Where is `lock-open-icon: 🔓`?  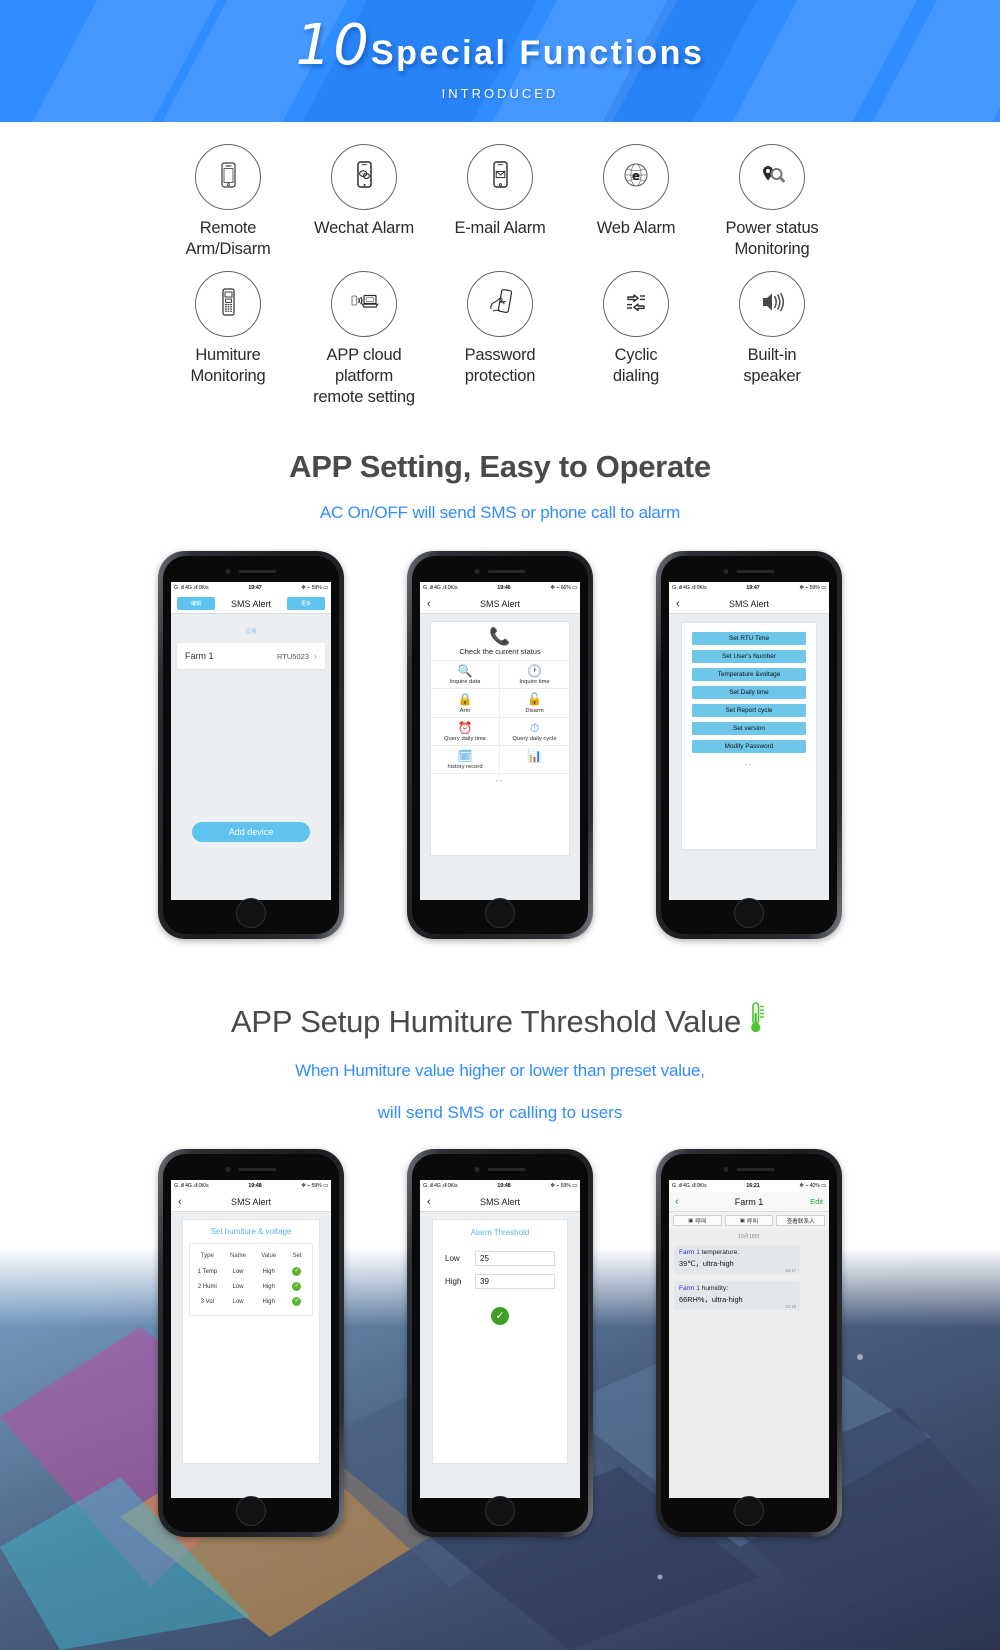 lock-open-icon: 🔓 is located at coordinates (534, 699).